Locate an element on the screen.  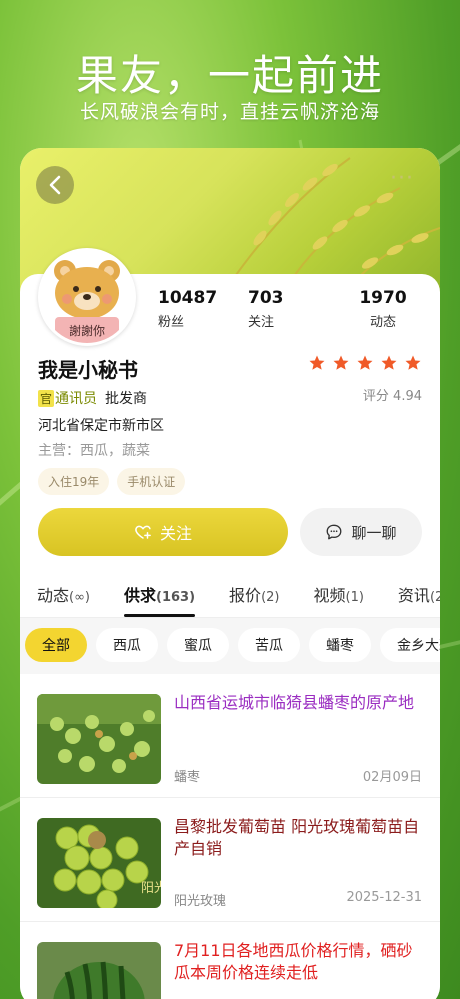
profile-roles: 官 通讯员 批发商 is located at coordinates (92, 398).